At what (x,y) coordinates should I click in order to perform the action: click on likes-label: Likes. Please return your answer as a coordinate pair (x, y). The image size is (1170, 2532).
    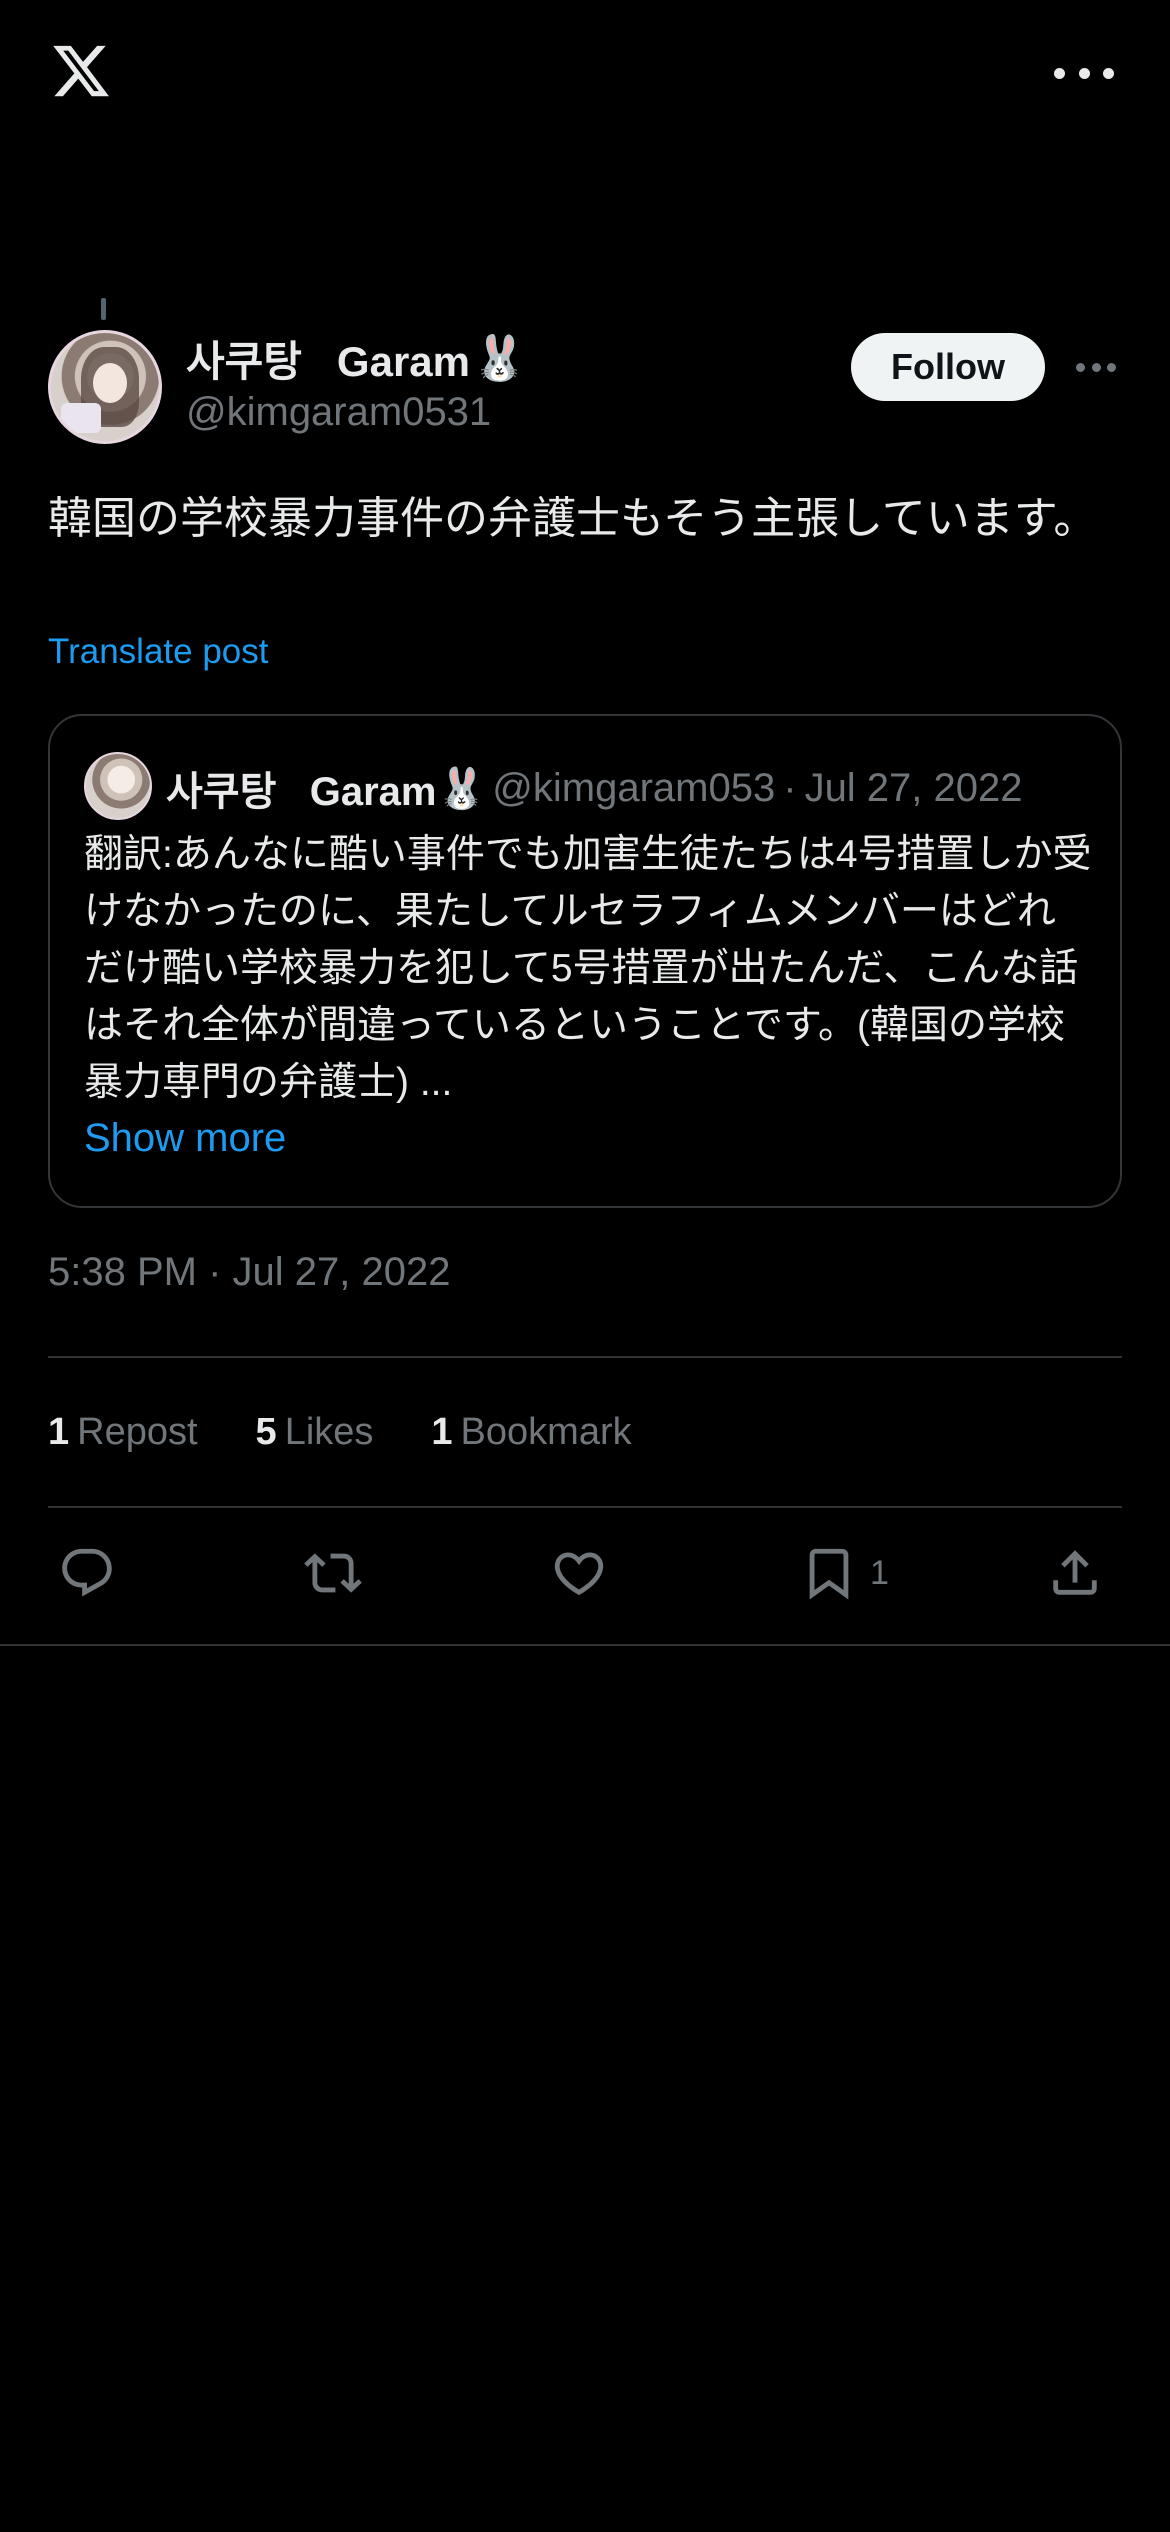
    Looking at the image, I should click on (329, 1431).